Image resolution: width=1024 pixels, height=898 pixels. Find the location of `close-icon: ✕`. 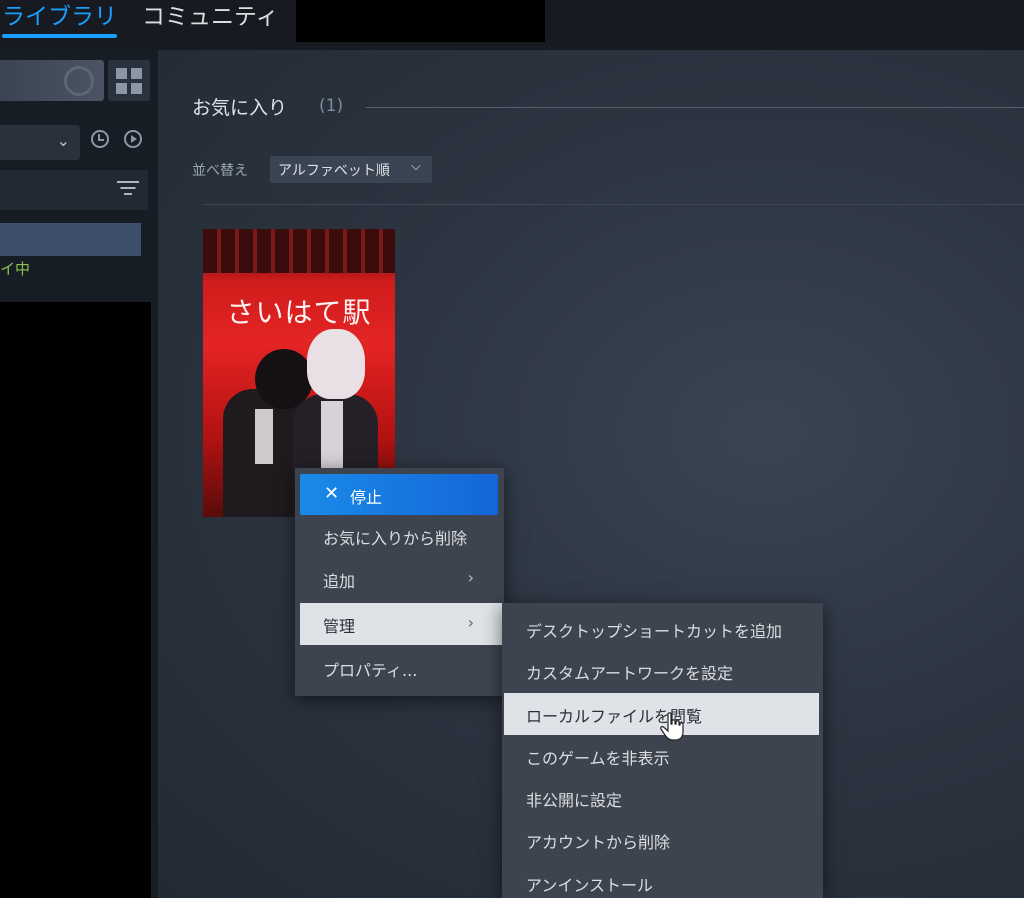

close-icon: ✕ is located at coordinates (332, 493).